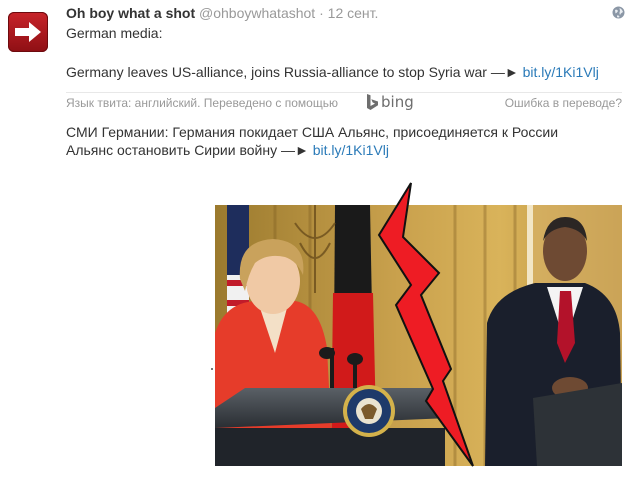 This screenshot has height=478, width=634. I want to click on avatar, so click(28, 32).